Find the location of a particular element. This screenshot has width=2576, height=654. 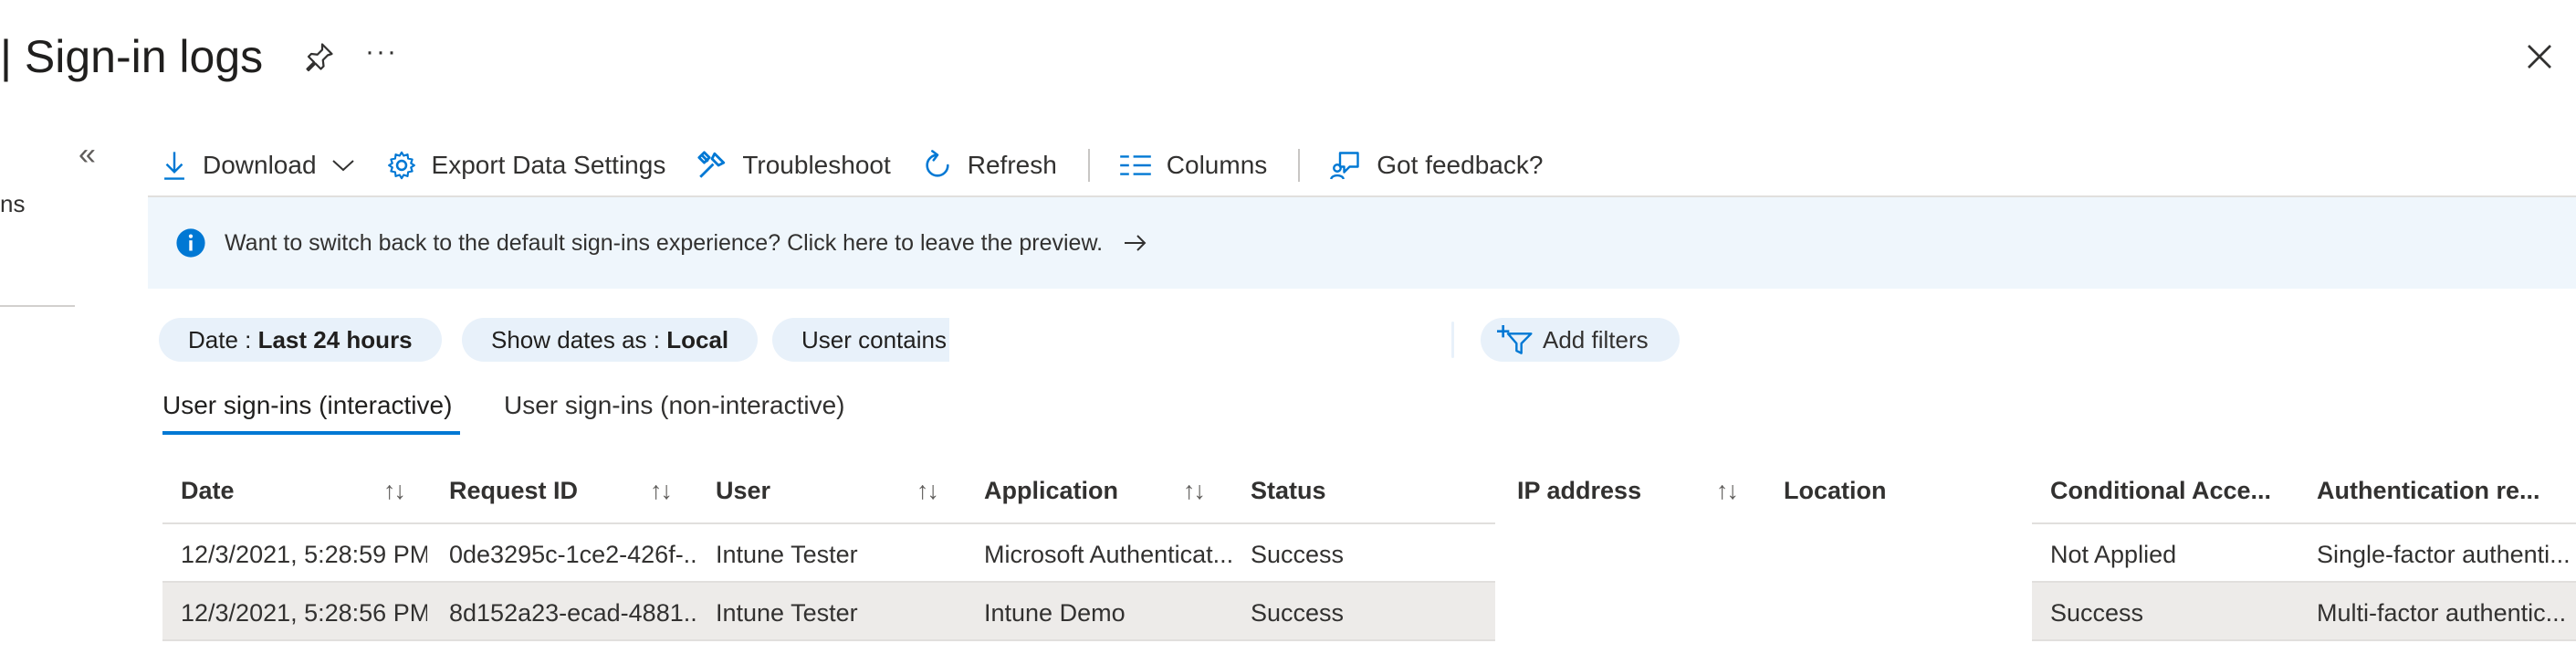

active-tab-indicator is located at coordinates (311, 433).